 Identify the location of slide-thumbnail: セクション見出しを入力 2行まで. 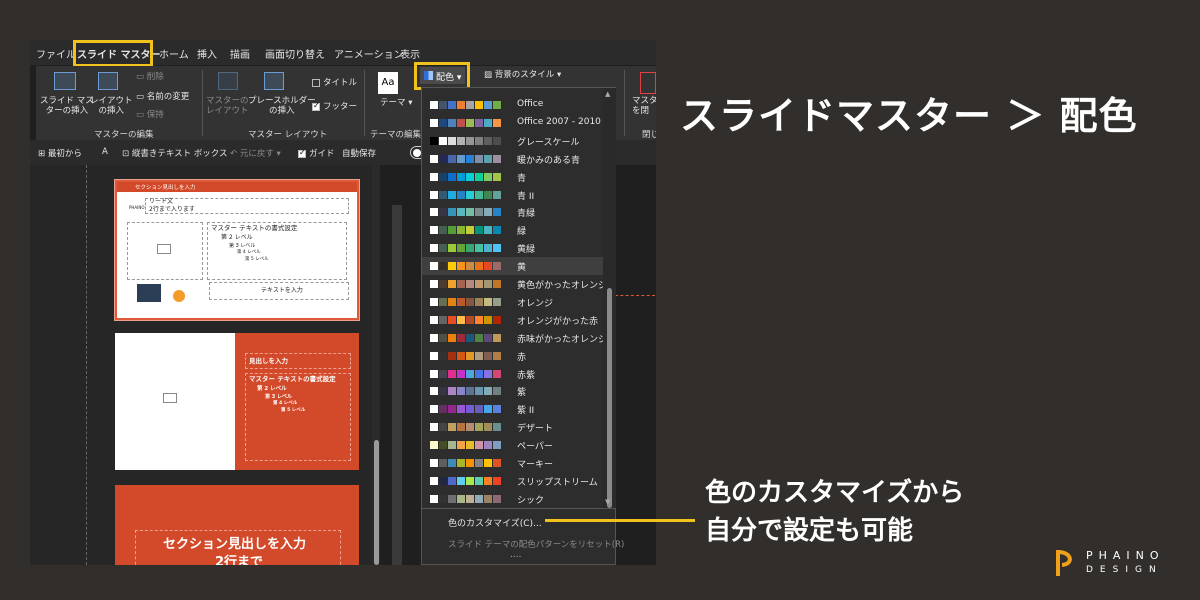
(237, 525).